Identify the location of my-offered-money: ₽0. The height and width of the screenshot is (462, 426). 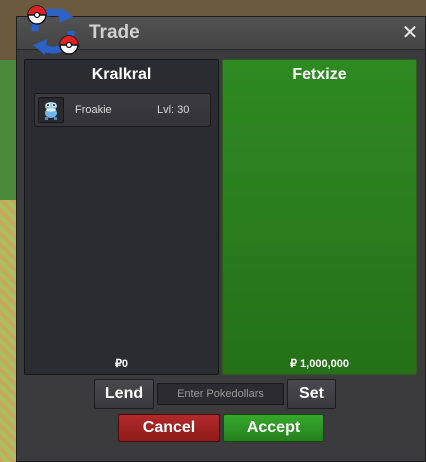
(121, 364).